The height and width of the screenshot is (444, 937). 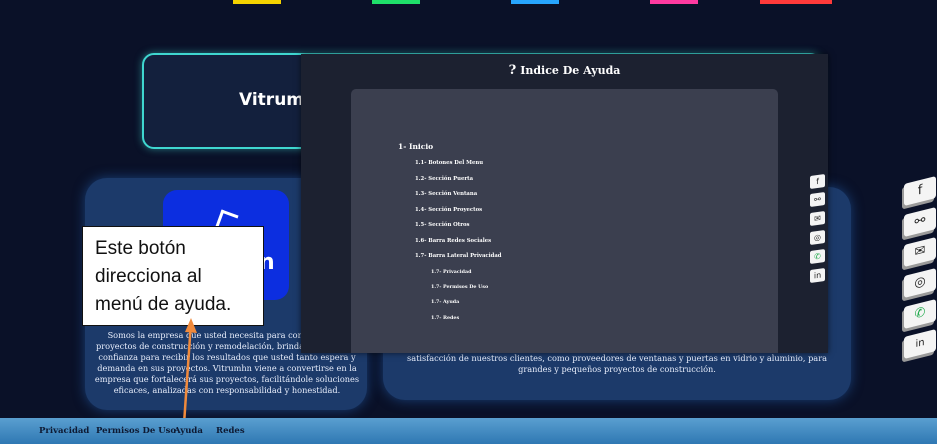 I want to click on footer-link-redes: Redes, so click(x=230, y=431).